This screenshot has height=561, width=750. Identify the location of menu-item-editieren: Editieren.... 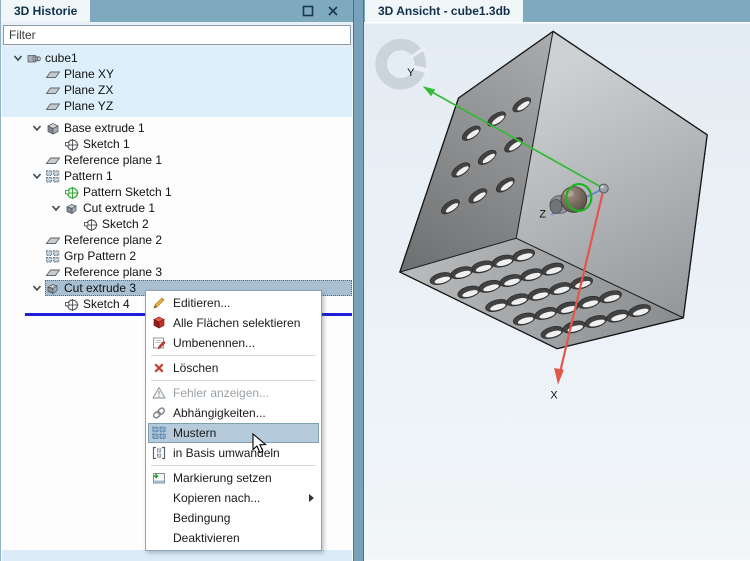
(233, 303).